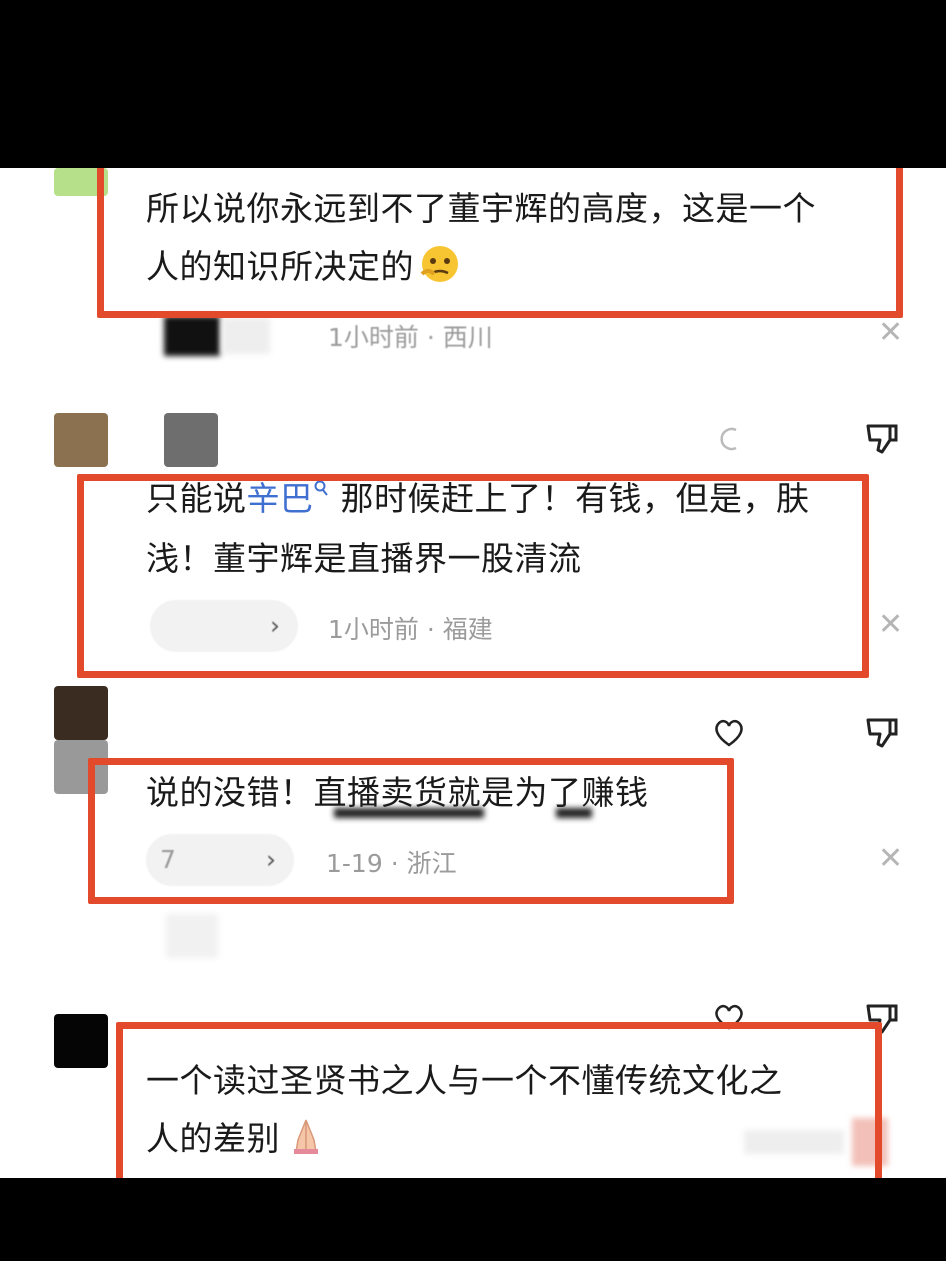  I want to click on comment-location: 西川, so click(467, 337).